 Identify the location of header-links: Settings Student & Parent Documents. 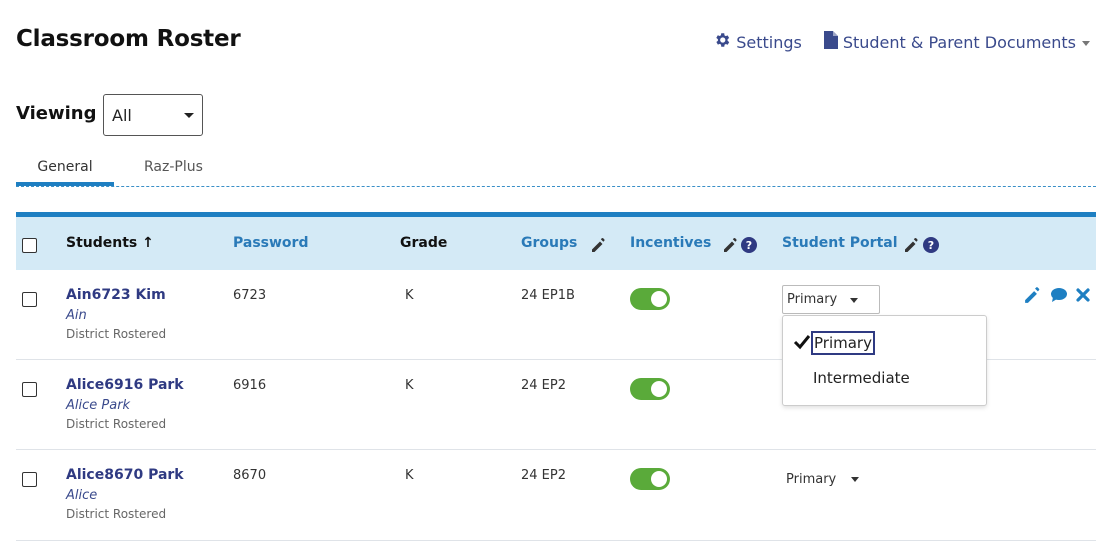
(901, 42).